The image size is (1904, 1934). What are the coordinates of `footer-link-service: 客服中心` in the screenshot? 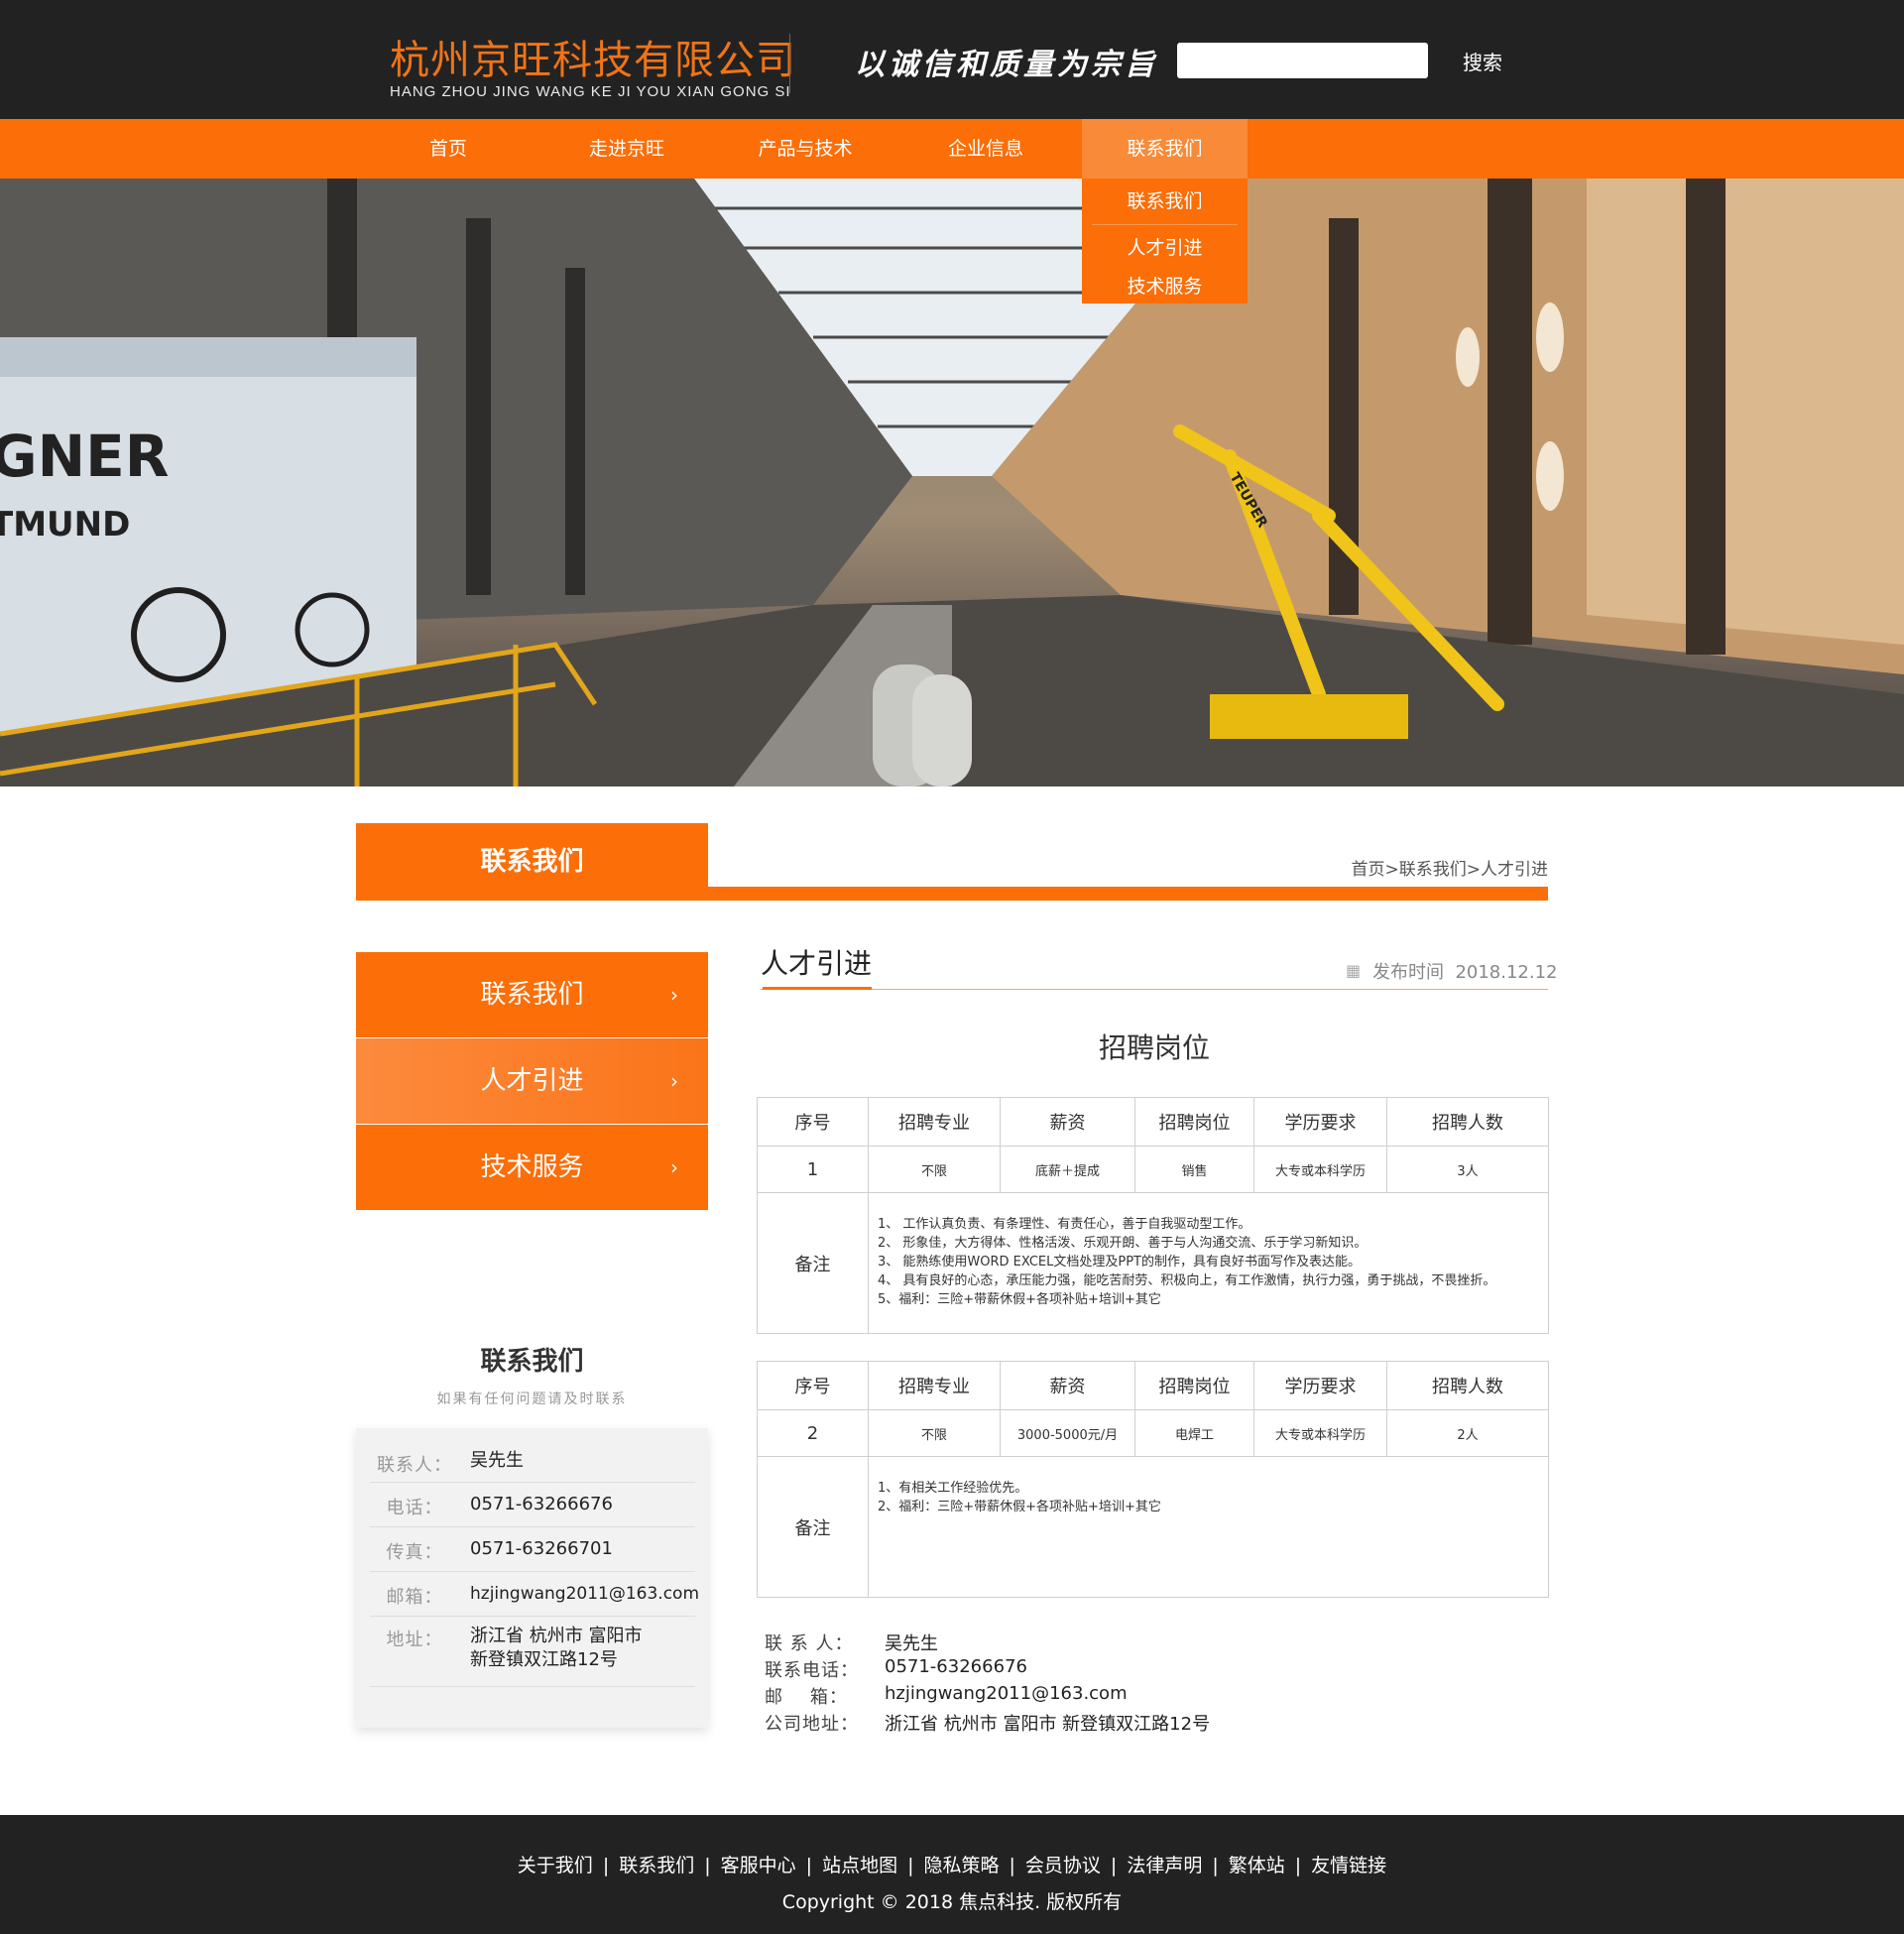 It's located at (758, 1865).